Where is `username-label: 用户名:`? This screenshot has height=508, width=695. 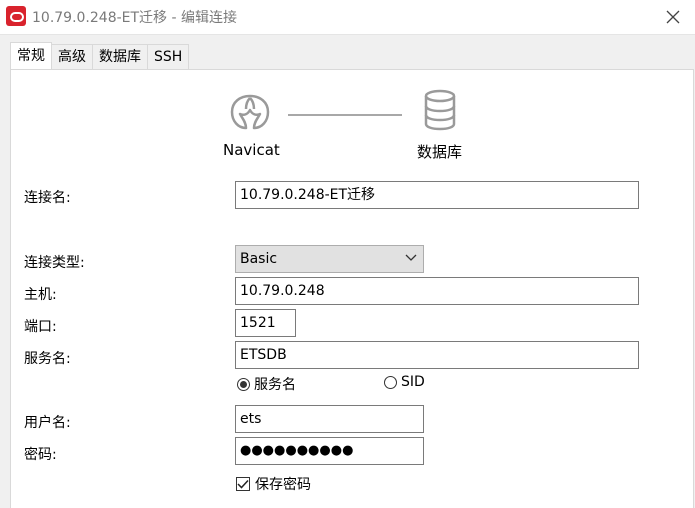
username-label: 用户名: is located at coordinates (47, 423).